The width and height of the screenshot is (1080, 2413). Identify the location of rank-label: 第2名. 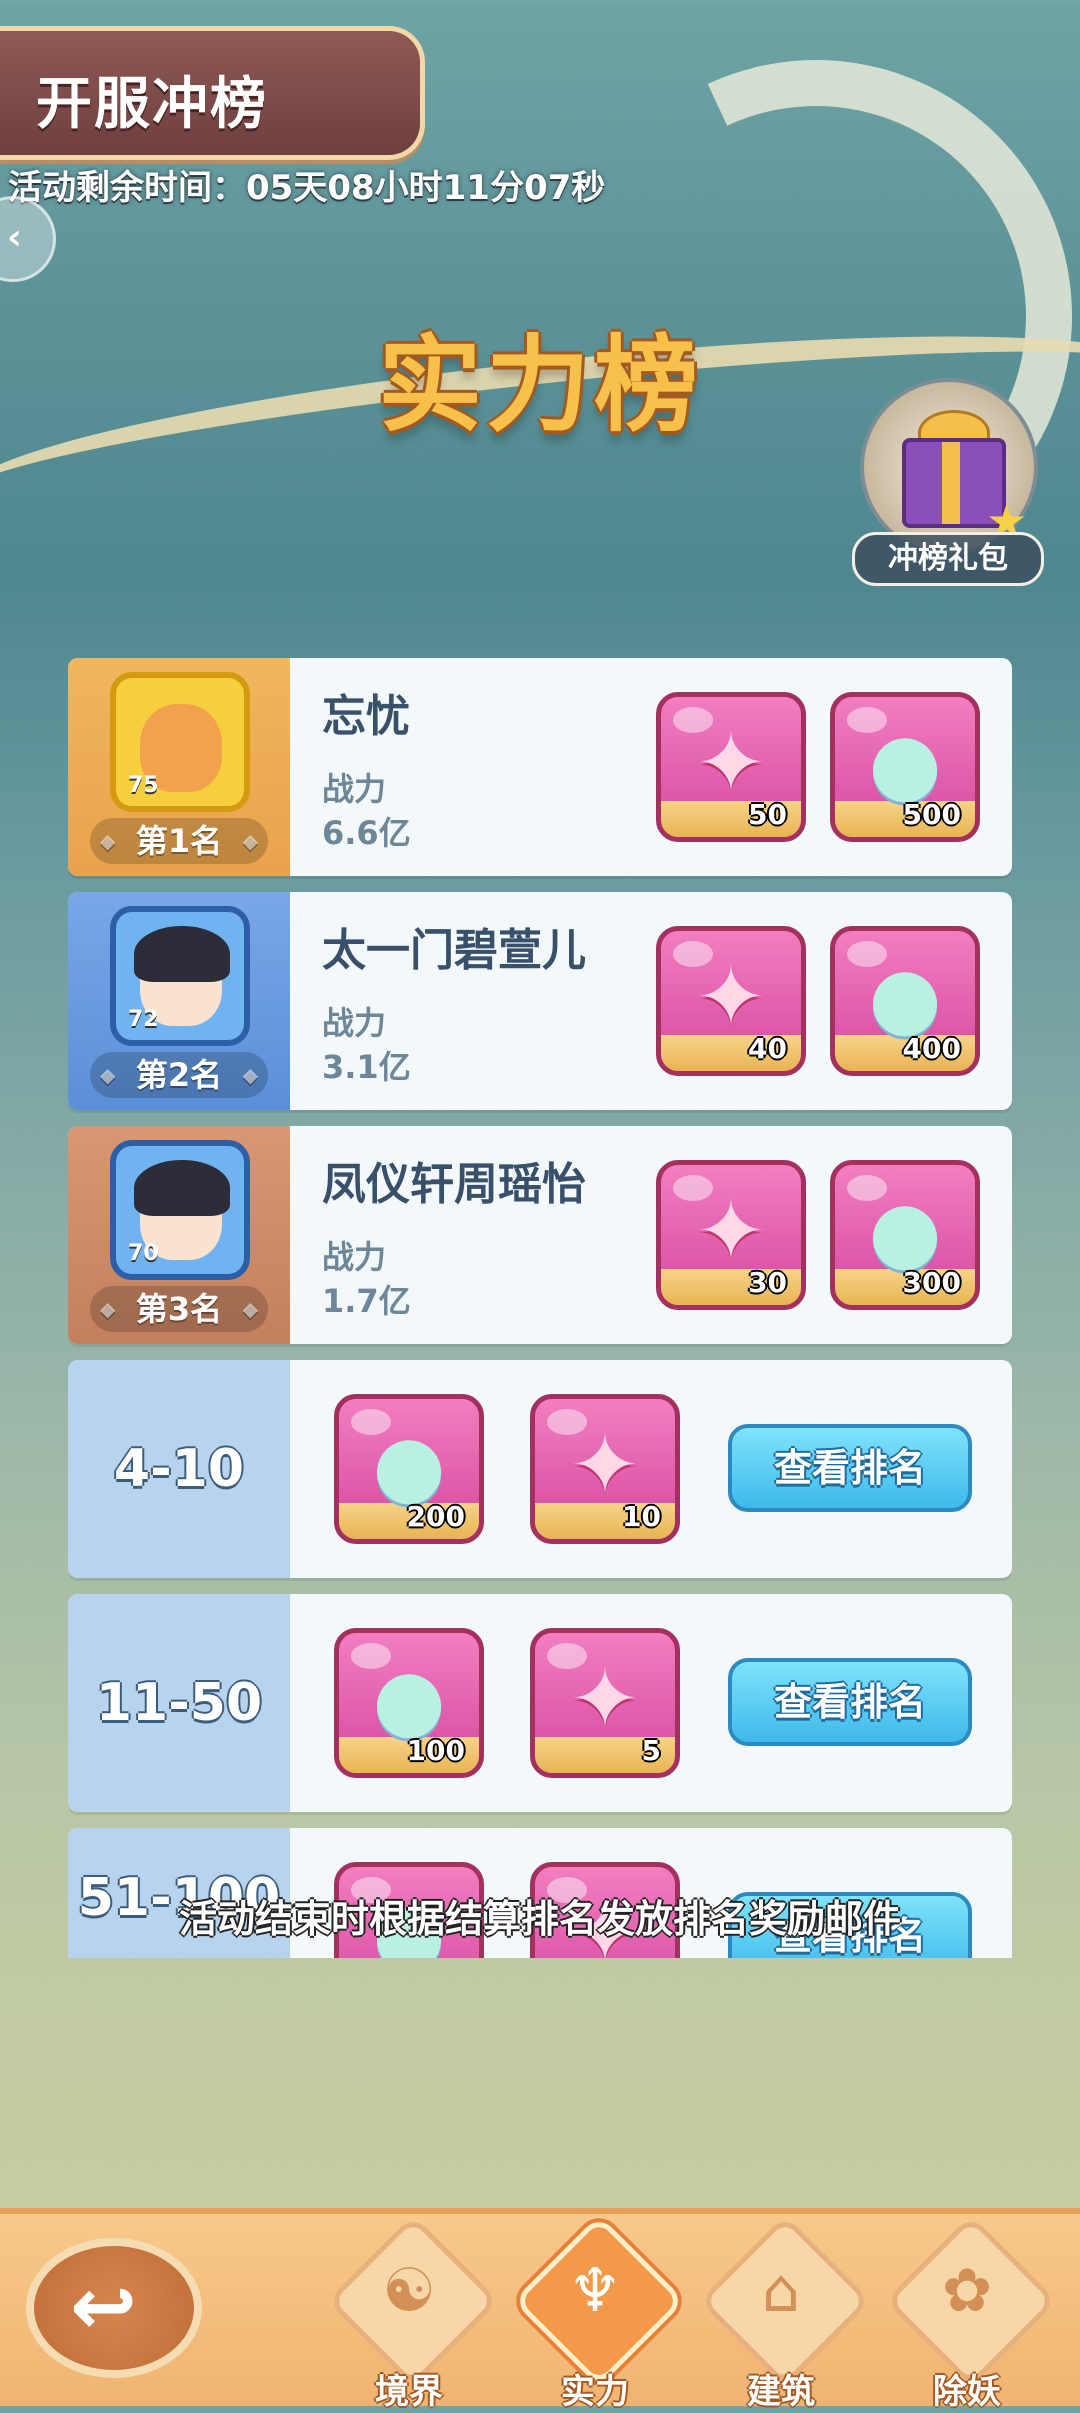
(179, 1075).